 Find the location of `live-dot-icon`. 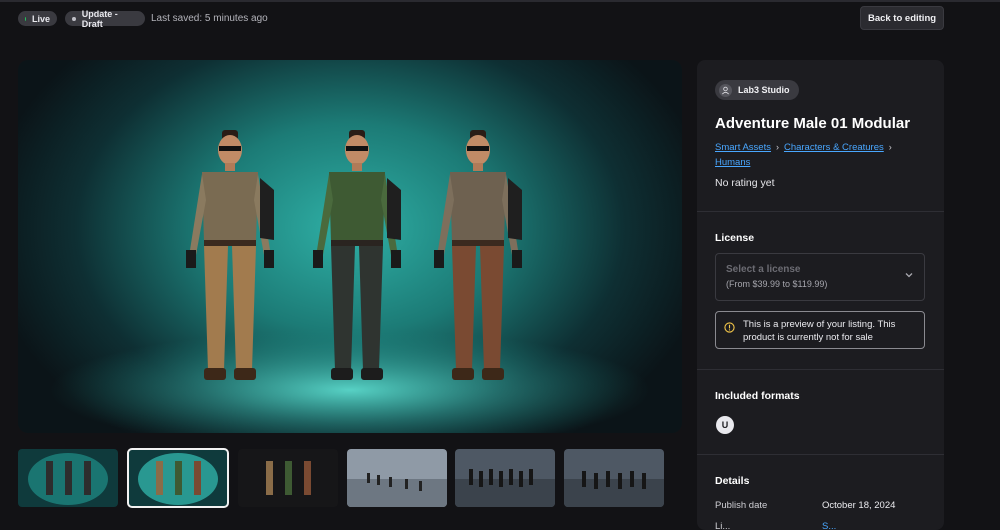

live-dot-icon is located at coordinates (25, 18).